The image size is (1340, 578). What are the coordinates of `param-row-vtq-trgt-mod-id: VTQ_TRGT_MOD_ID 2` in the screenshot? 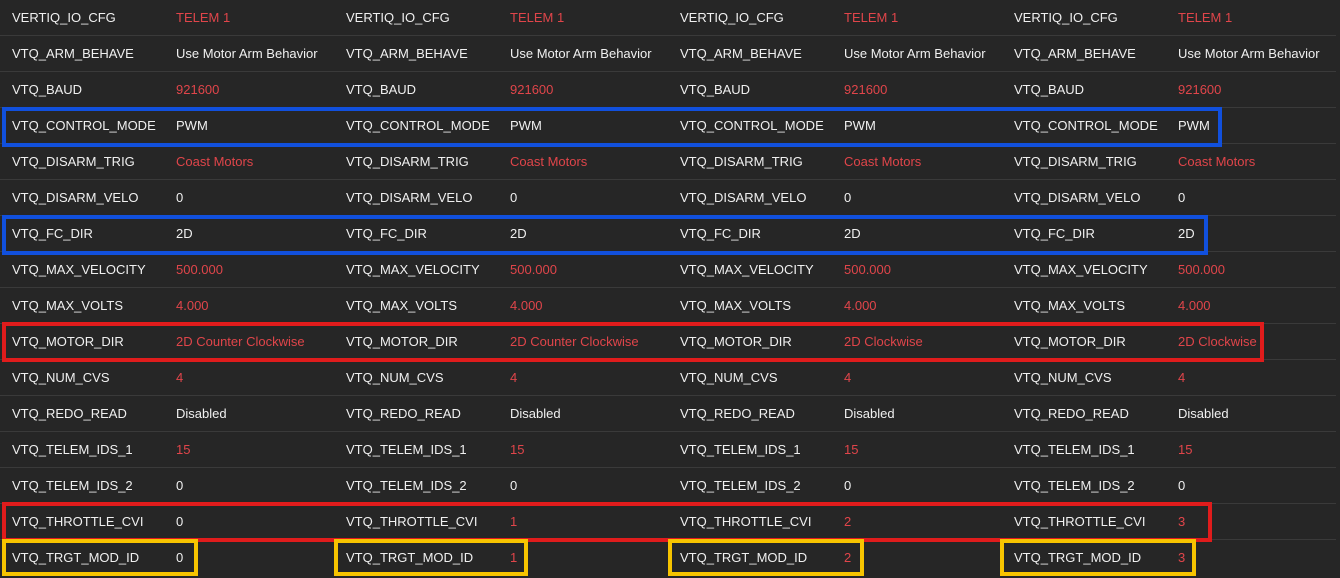 It's located at (835, 558).